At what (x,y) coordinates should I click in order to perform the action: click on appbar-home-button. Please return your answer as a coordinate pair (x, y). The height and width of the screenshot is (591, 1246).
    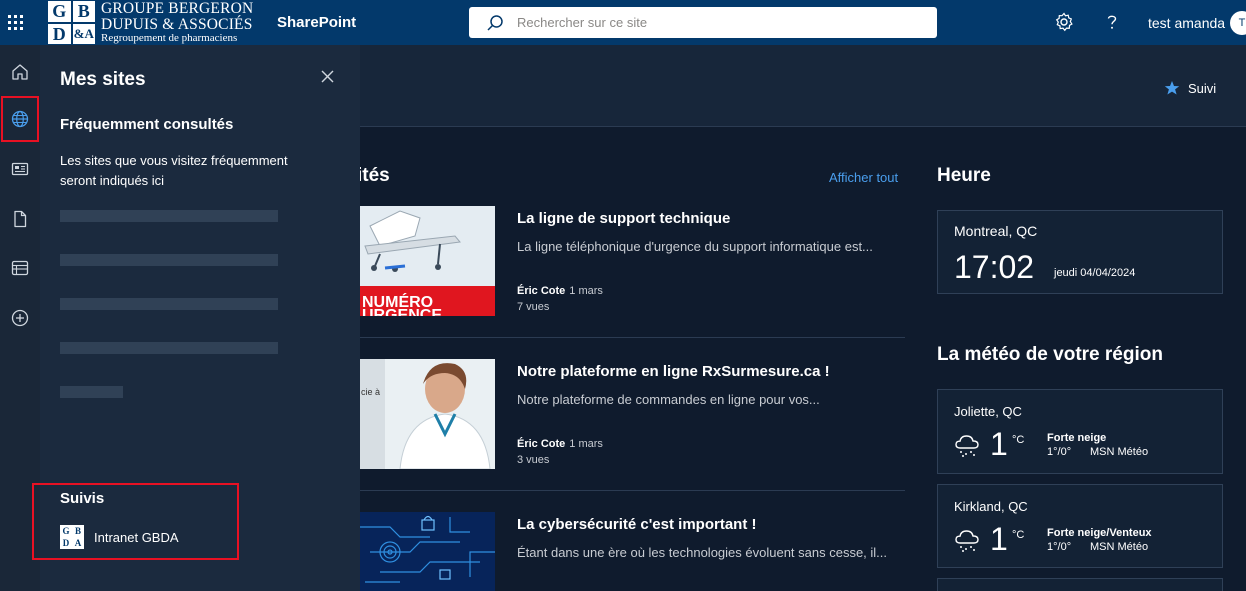
    Looking at the image, I should click on (20, 72).